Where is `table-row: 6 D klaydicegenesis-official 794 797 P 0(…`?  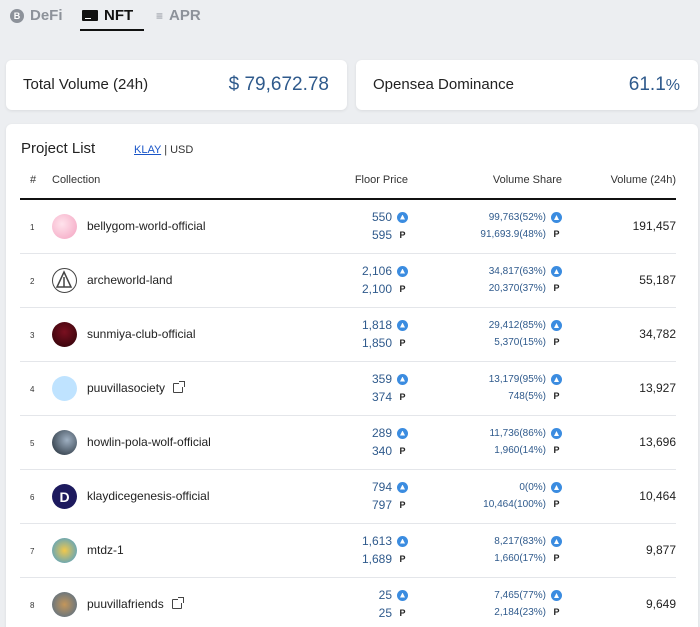
table-row: 6 D klaydicegenesis-official 794 797 P 0(… is located at coordinates (348, 497).